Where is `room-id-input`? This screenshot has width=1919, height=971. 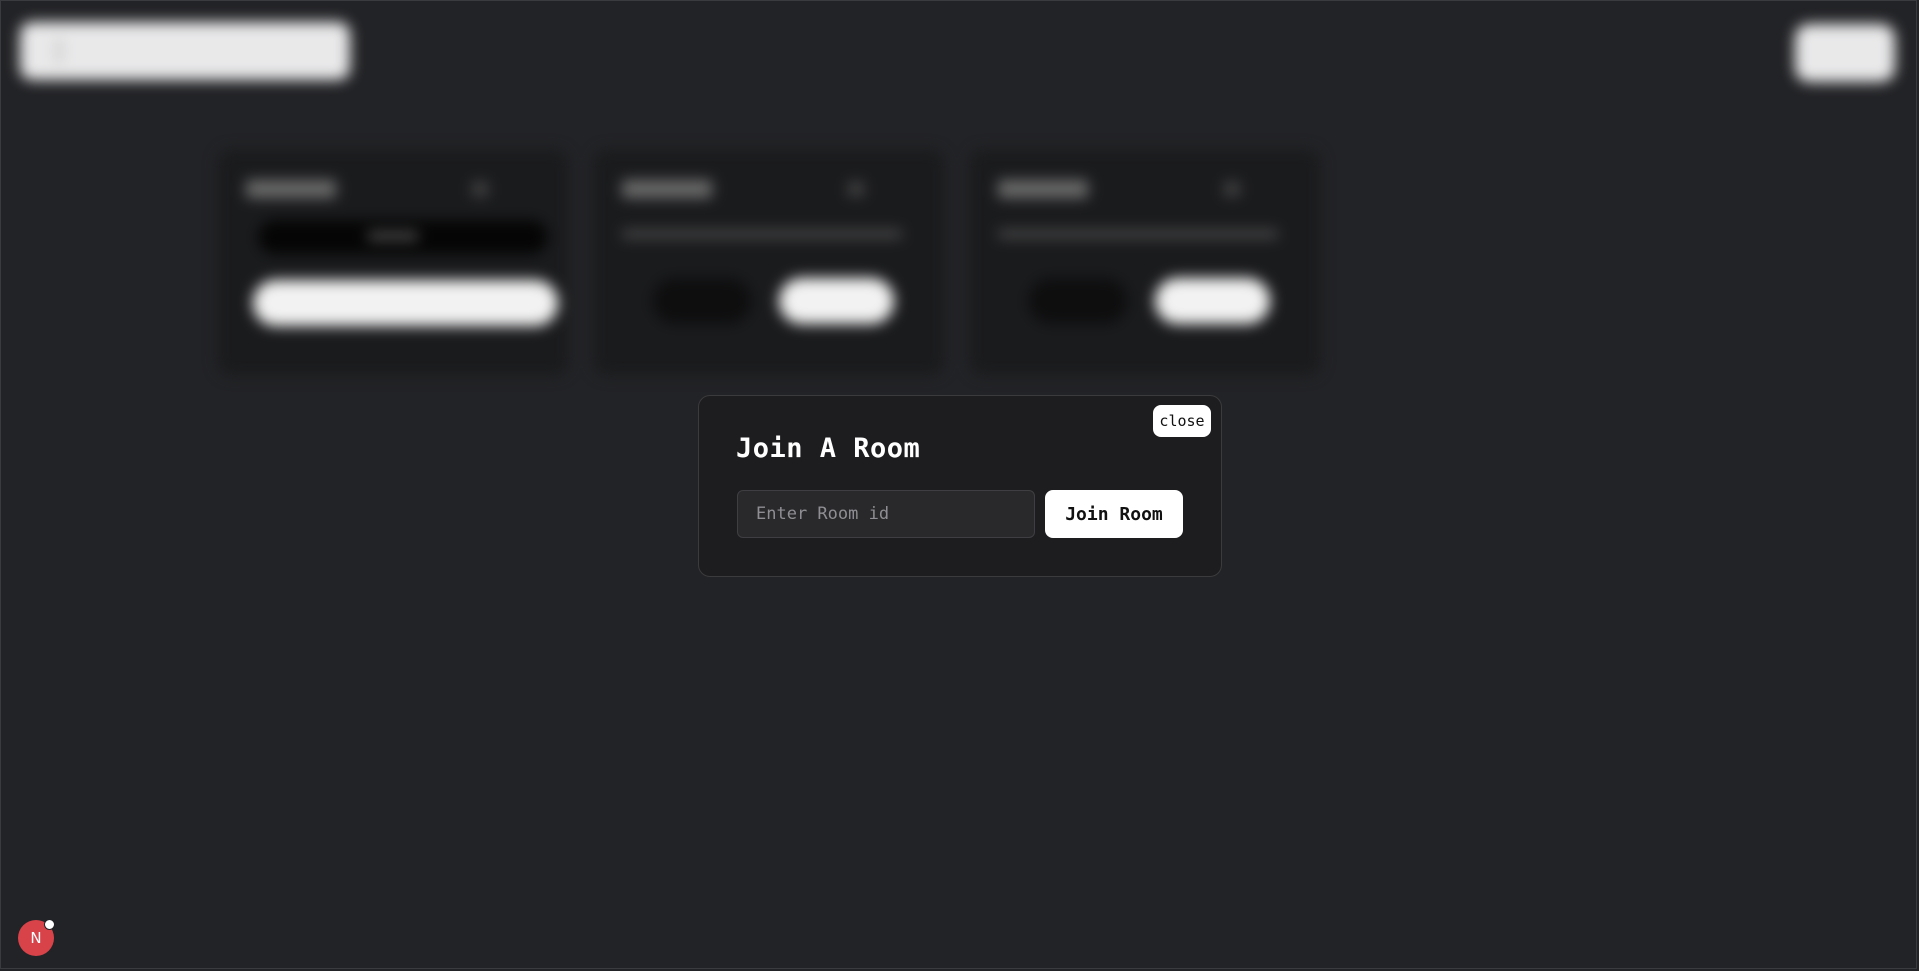
room-id-input is located at coordinates (886, 514).